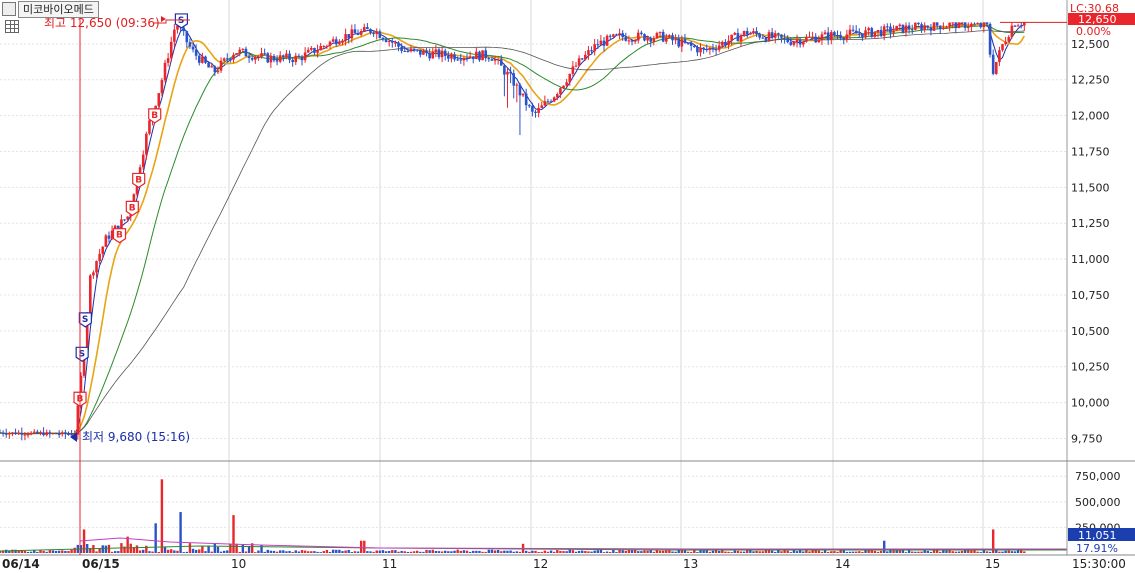 The width and height of the screenshot is (1135, 573). Describe the element at coordinates (181, 21) in the screenshot. I see `marker-label: S` at that location.